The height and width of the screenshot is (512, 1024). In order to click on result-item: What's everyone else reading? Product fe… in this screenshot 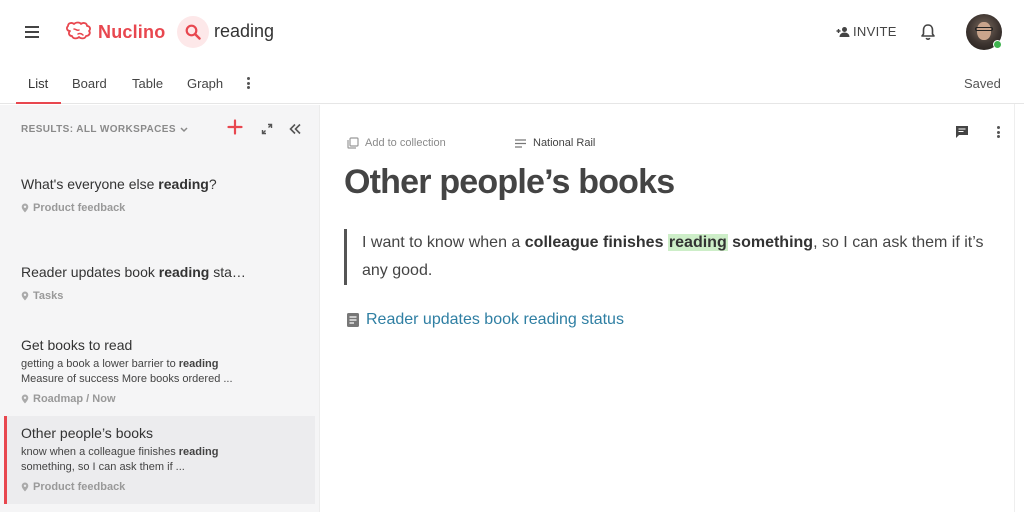, I will do `click(159, 195)`.